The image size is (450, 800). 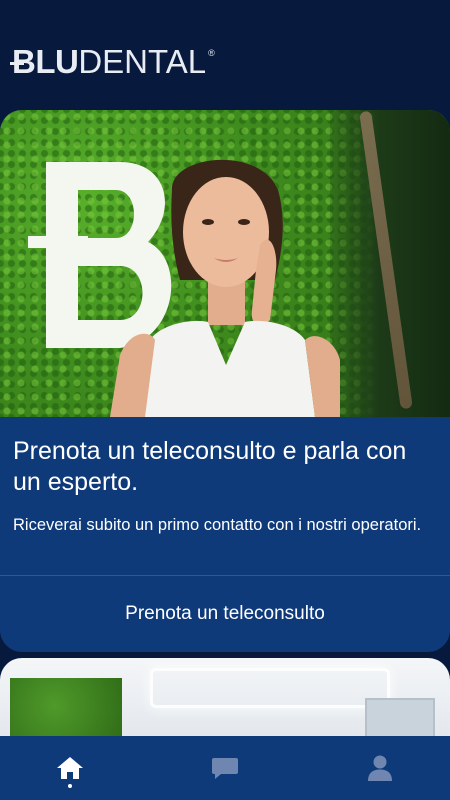 I want to click on bludental-logo: BLU DENTAL ®, so click(x=112, y=62).